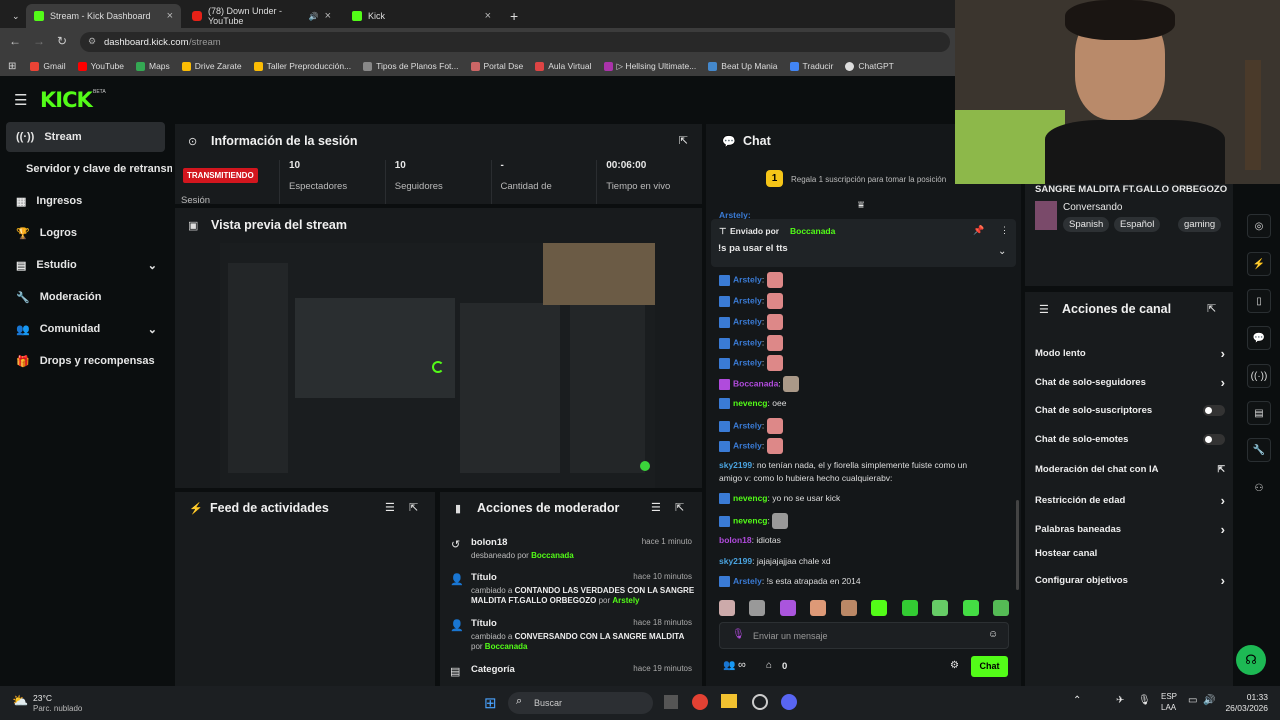 This screenshot has width=1280, height=720. Describe the element at coordinates (812, 231) in the screenshot. I see `pinned-user: Boccanada` at that location.